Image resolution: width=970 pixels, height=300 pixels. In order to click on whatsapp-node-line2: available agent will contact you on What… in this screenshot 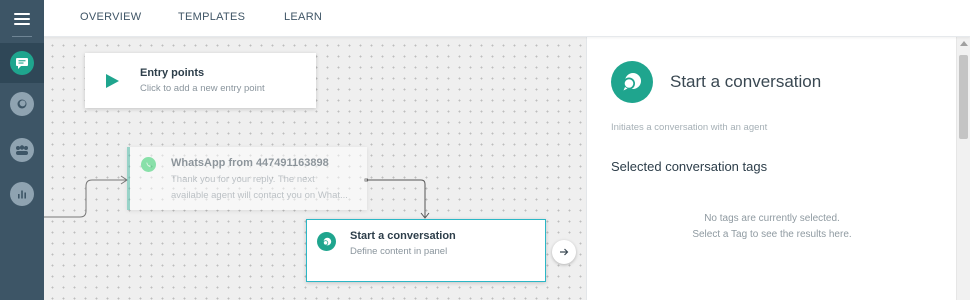, I will do `click(259, 195)`.